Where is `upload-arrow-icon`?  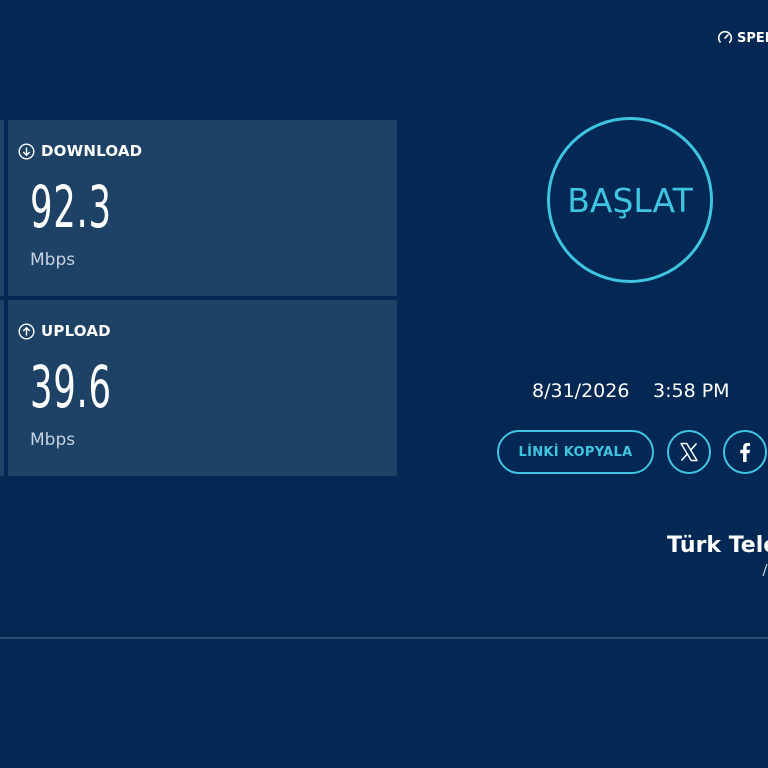 upload-arrow-icon is located at coordinates (26, 331).